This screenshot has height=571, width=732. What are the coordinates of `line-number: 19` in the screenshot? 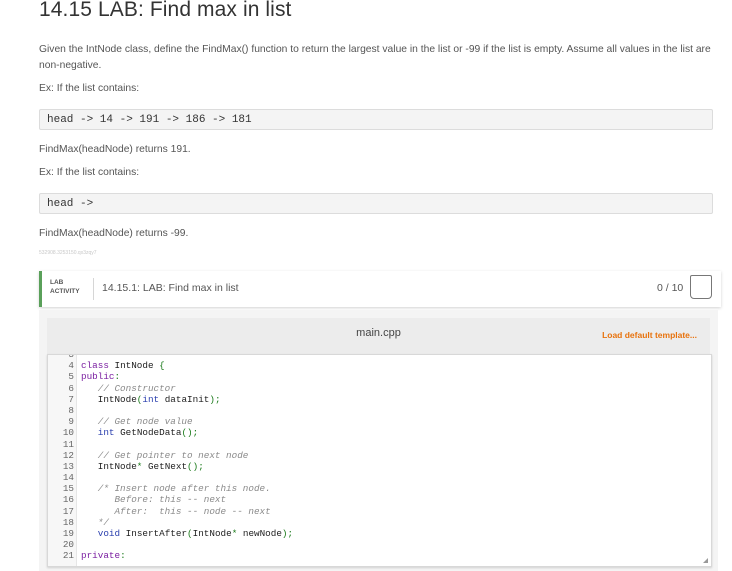 It's located at (68, 533).